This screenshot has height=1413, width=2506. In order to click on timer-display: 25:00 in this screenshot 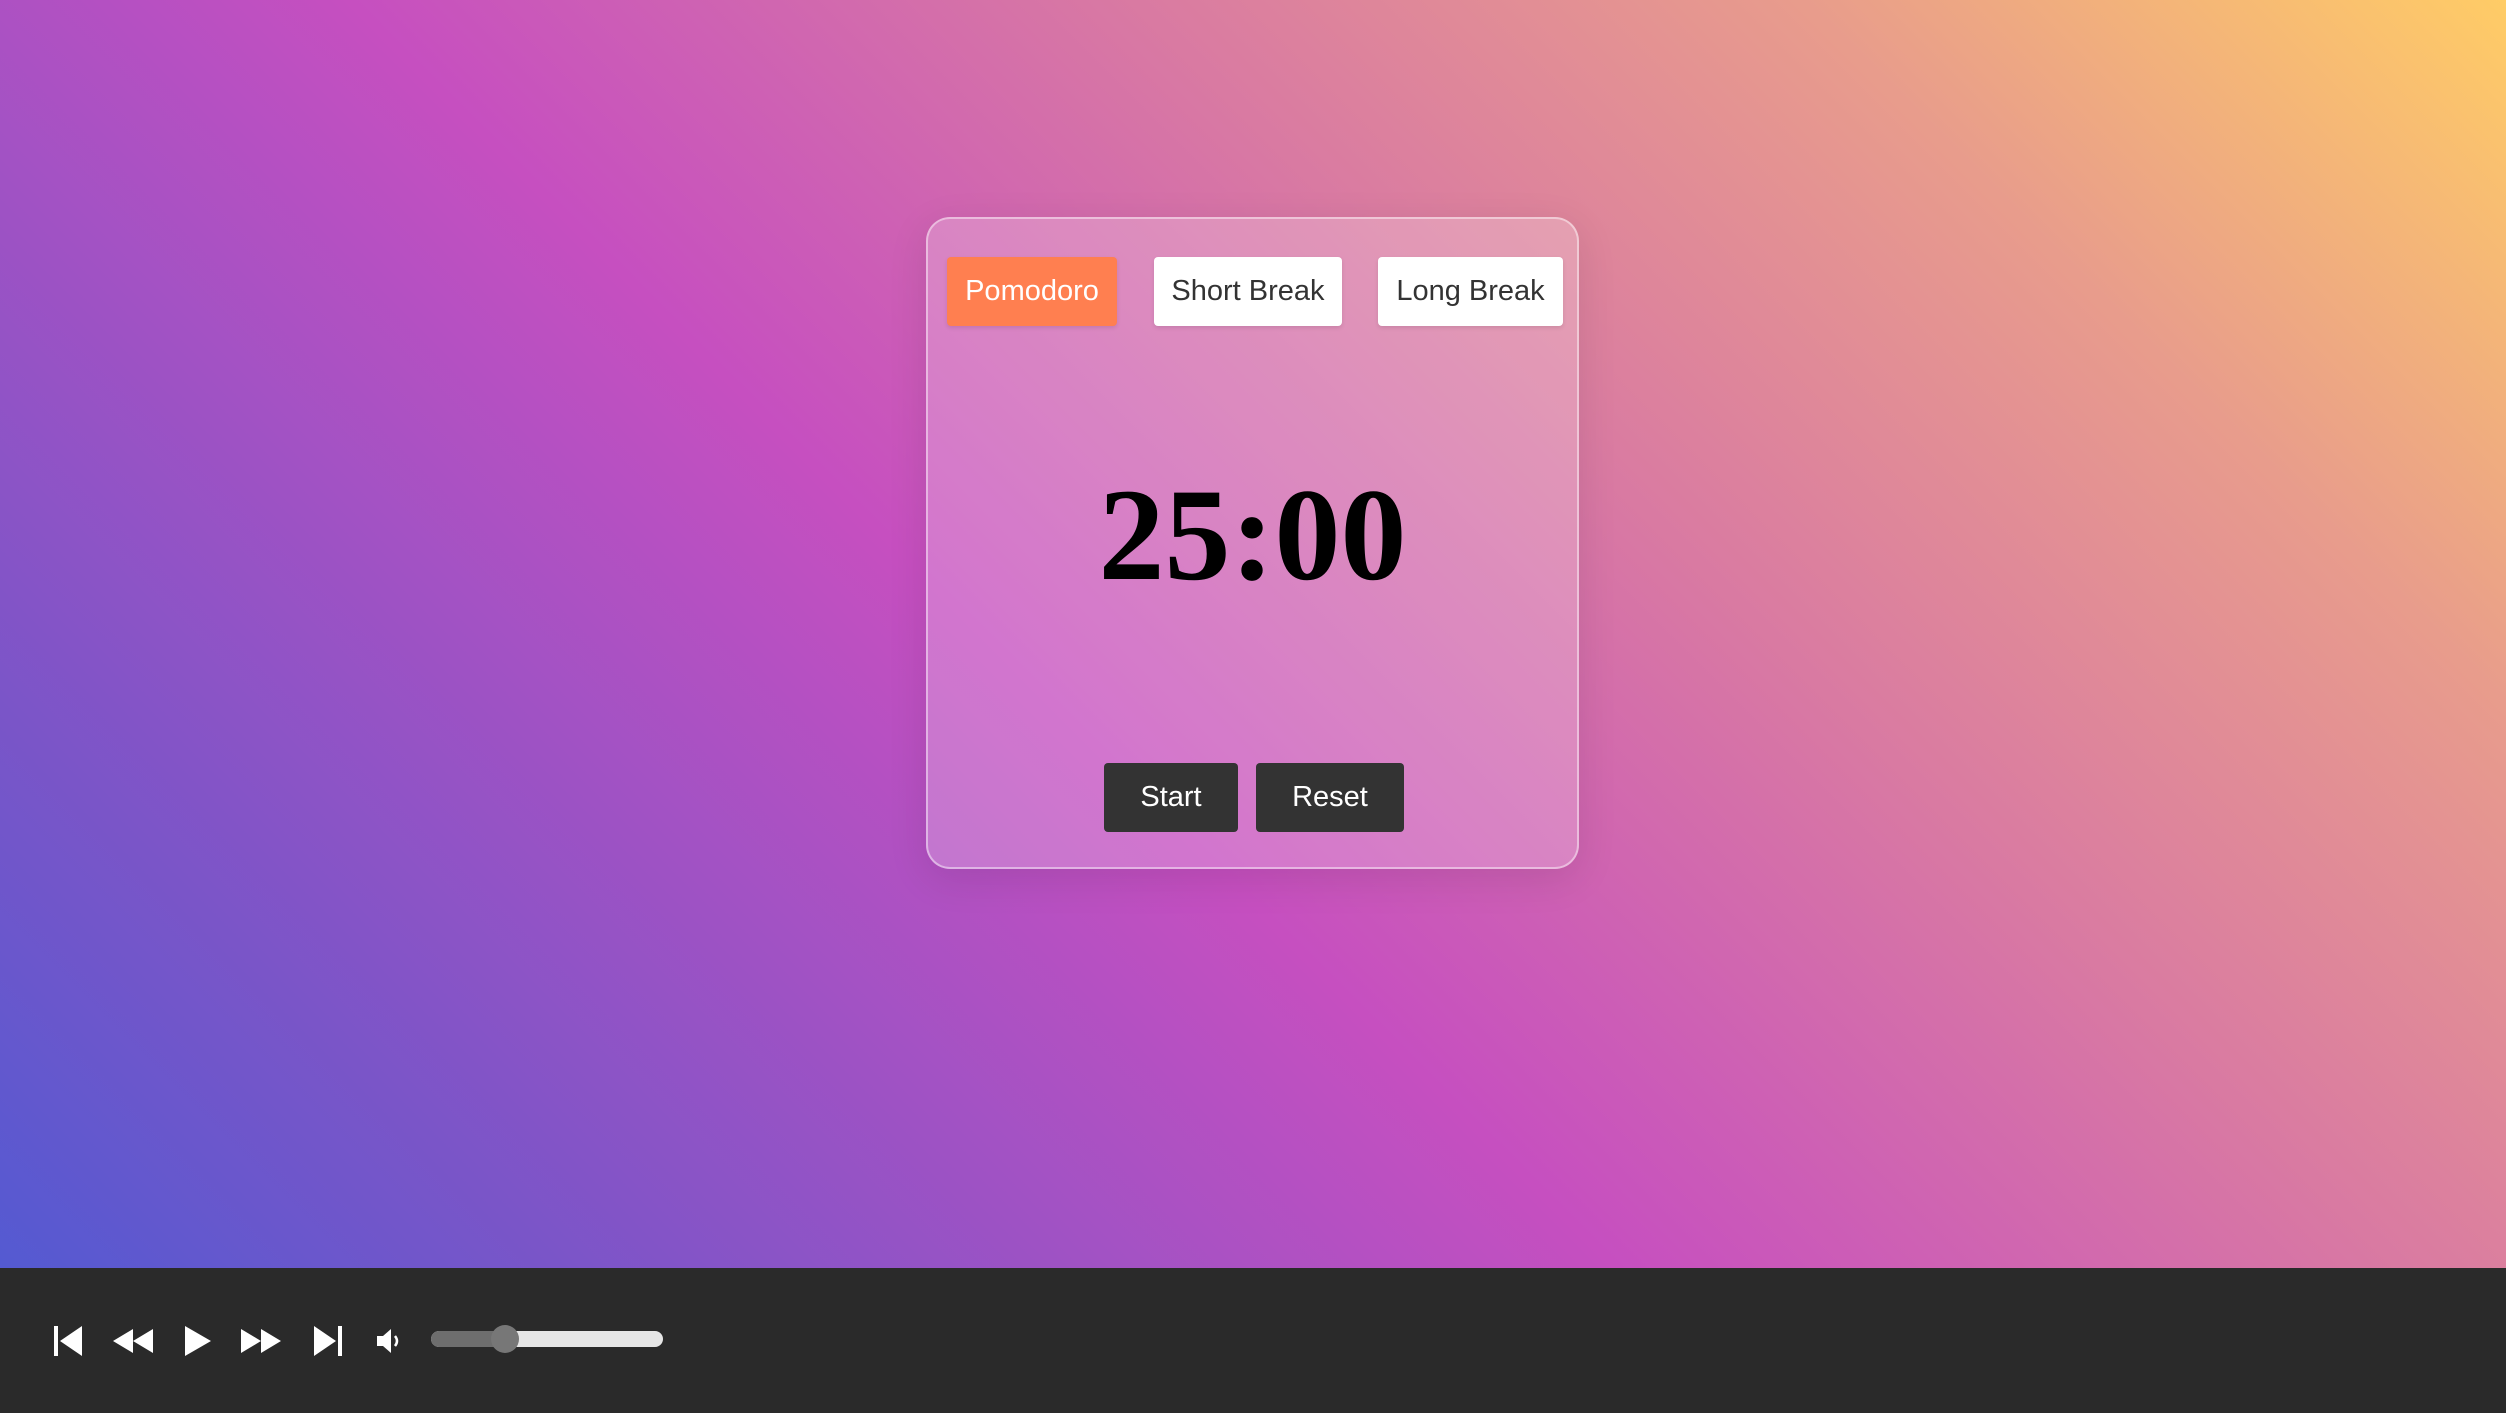, I will do `click(1252, 534)`.